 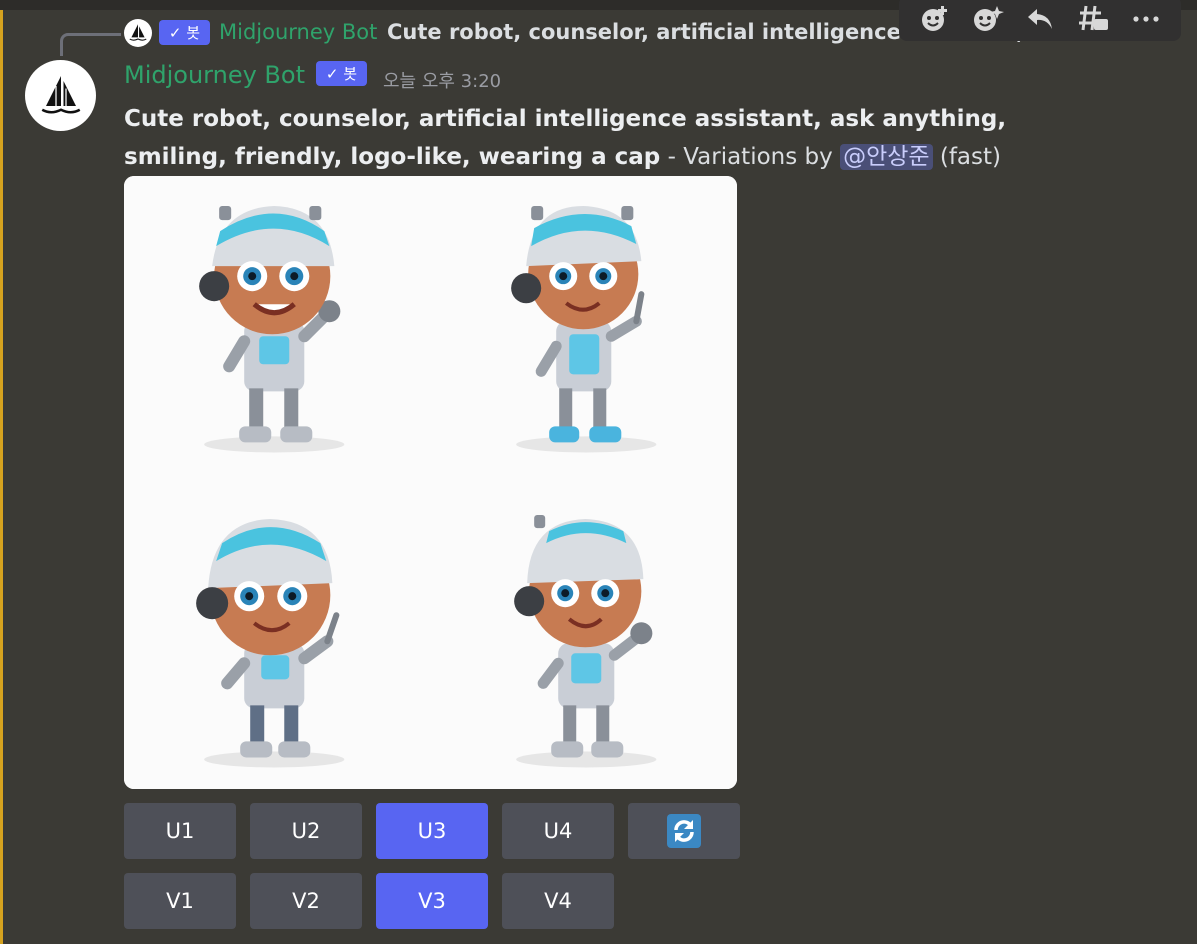 What do you see at coordinates (341, 73) in the screenshot?
I see `bot-tag: ✓ 봇` at bounding box center [341, 73].